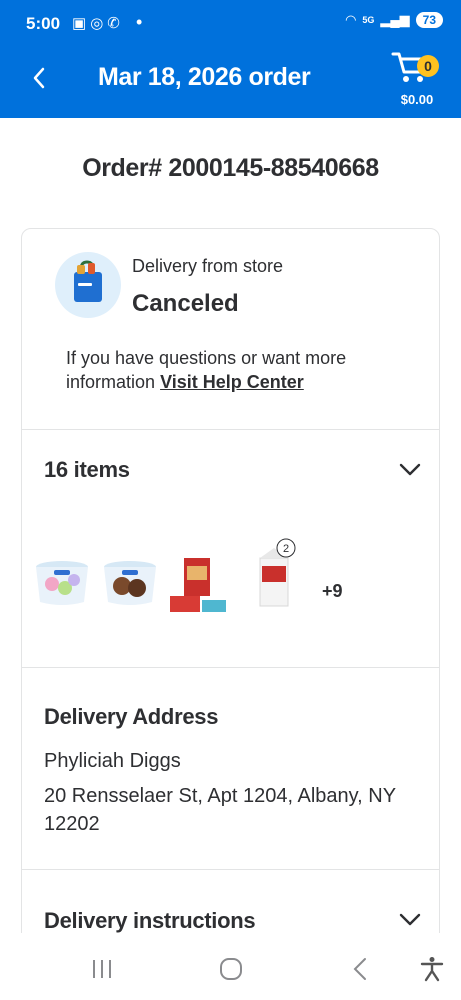  Describe the element at coordinates (429, 20) in the screenshot. I see `battery-indicator: 73` at that location.